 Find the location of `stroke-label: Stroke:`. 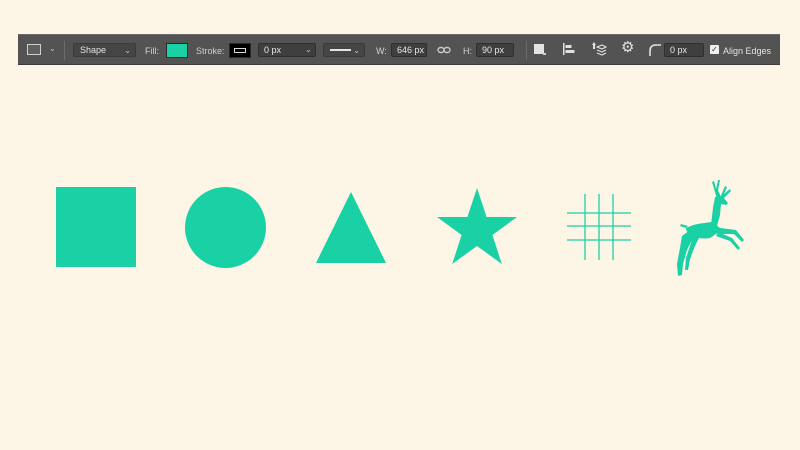

stroke-label: Stroke: is located at coordinates (210, 50).